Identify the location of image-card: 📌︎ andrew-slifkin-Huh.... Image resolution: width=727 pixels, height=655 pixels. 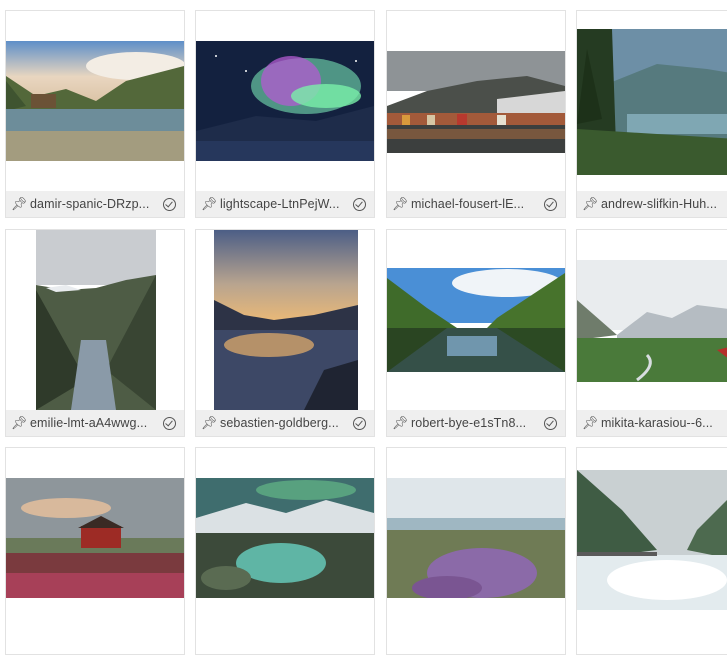
(651, 114).